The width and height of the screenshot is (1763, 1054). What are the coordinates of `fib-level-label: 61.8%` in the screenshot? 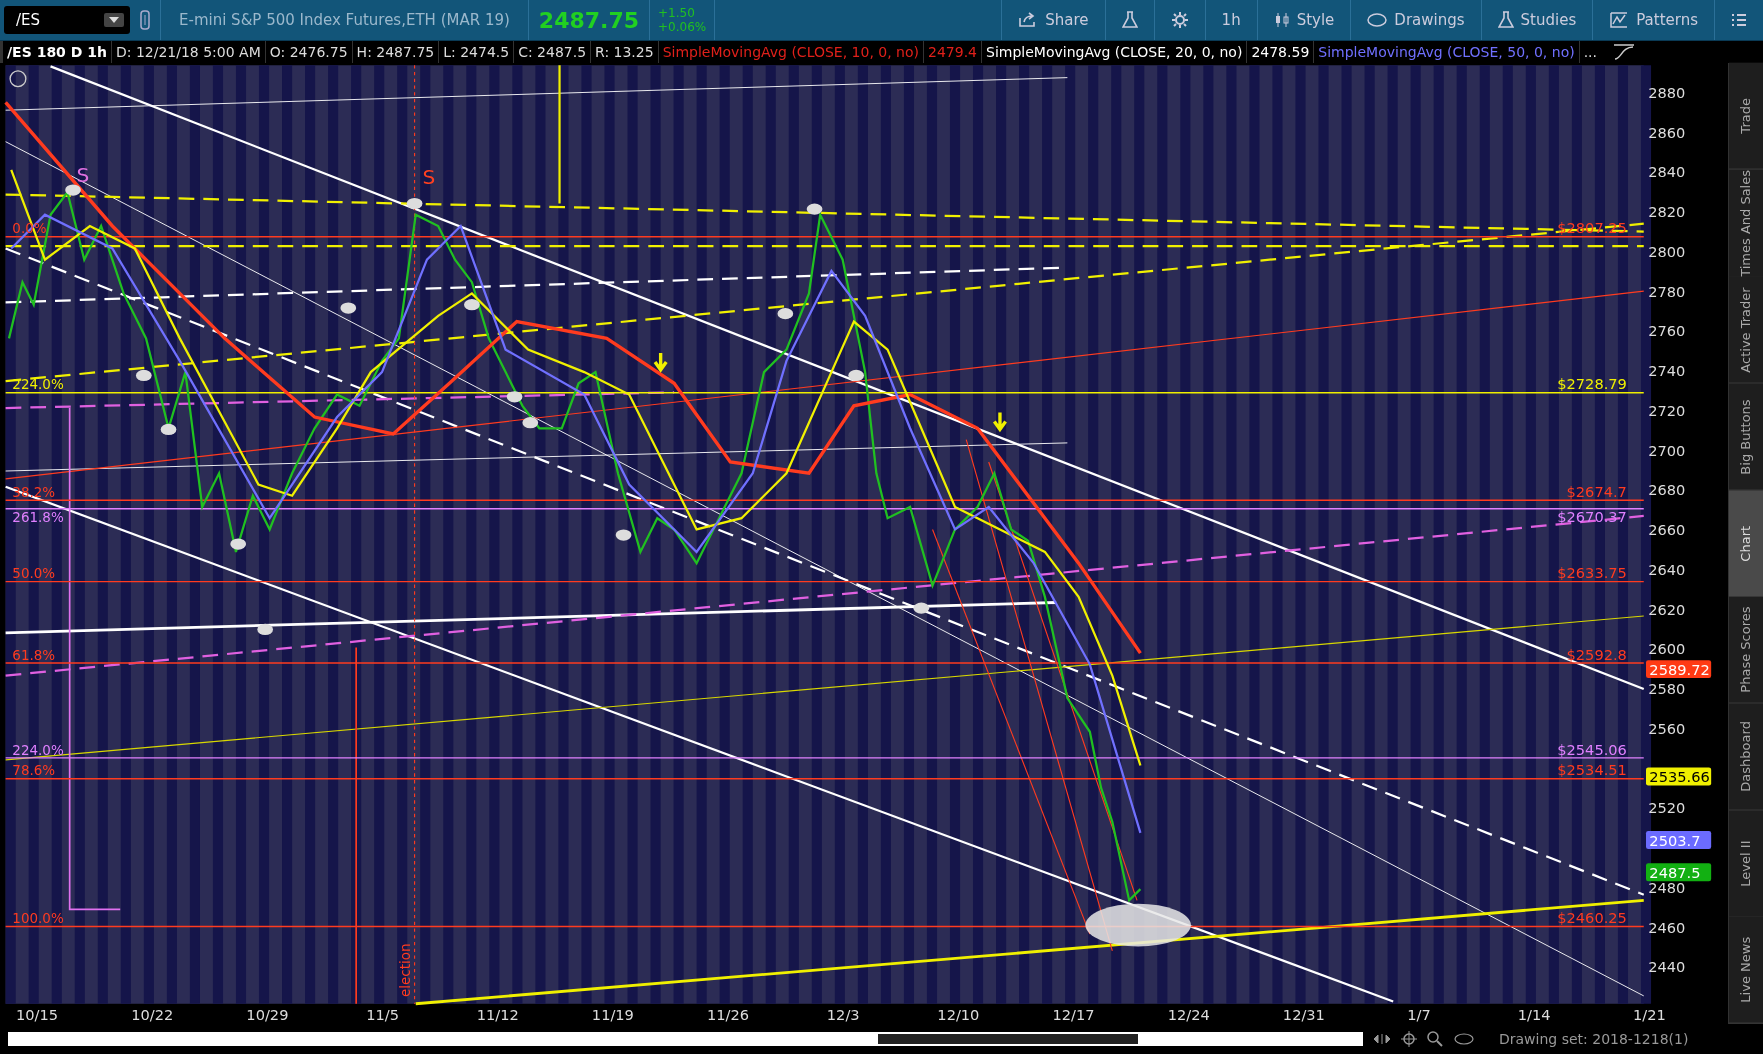 It's located at (34, 654).